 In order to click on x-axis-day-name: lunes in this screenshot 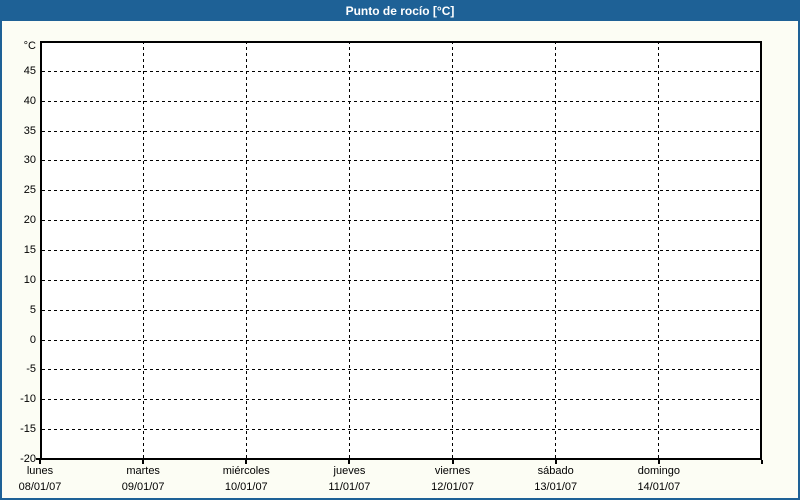, I will do `click(40, 471)`.